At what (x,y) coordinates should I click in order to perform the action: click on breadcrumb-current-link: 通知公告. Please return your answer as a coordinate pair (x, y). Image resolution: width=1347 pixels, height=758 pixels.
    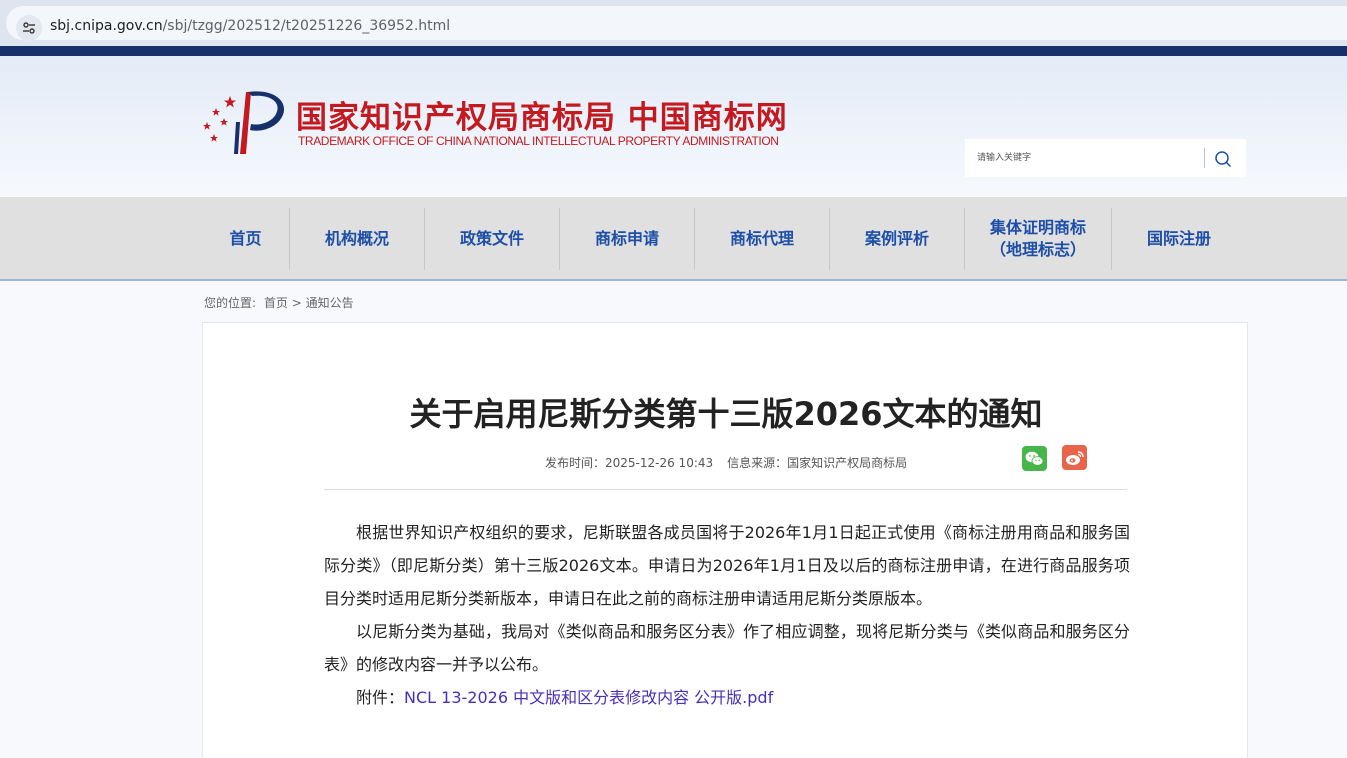
    Looking at the image, I should click on (330, 303).